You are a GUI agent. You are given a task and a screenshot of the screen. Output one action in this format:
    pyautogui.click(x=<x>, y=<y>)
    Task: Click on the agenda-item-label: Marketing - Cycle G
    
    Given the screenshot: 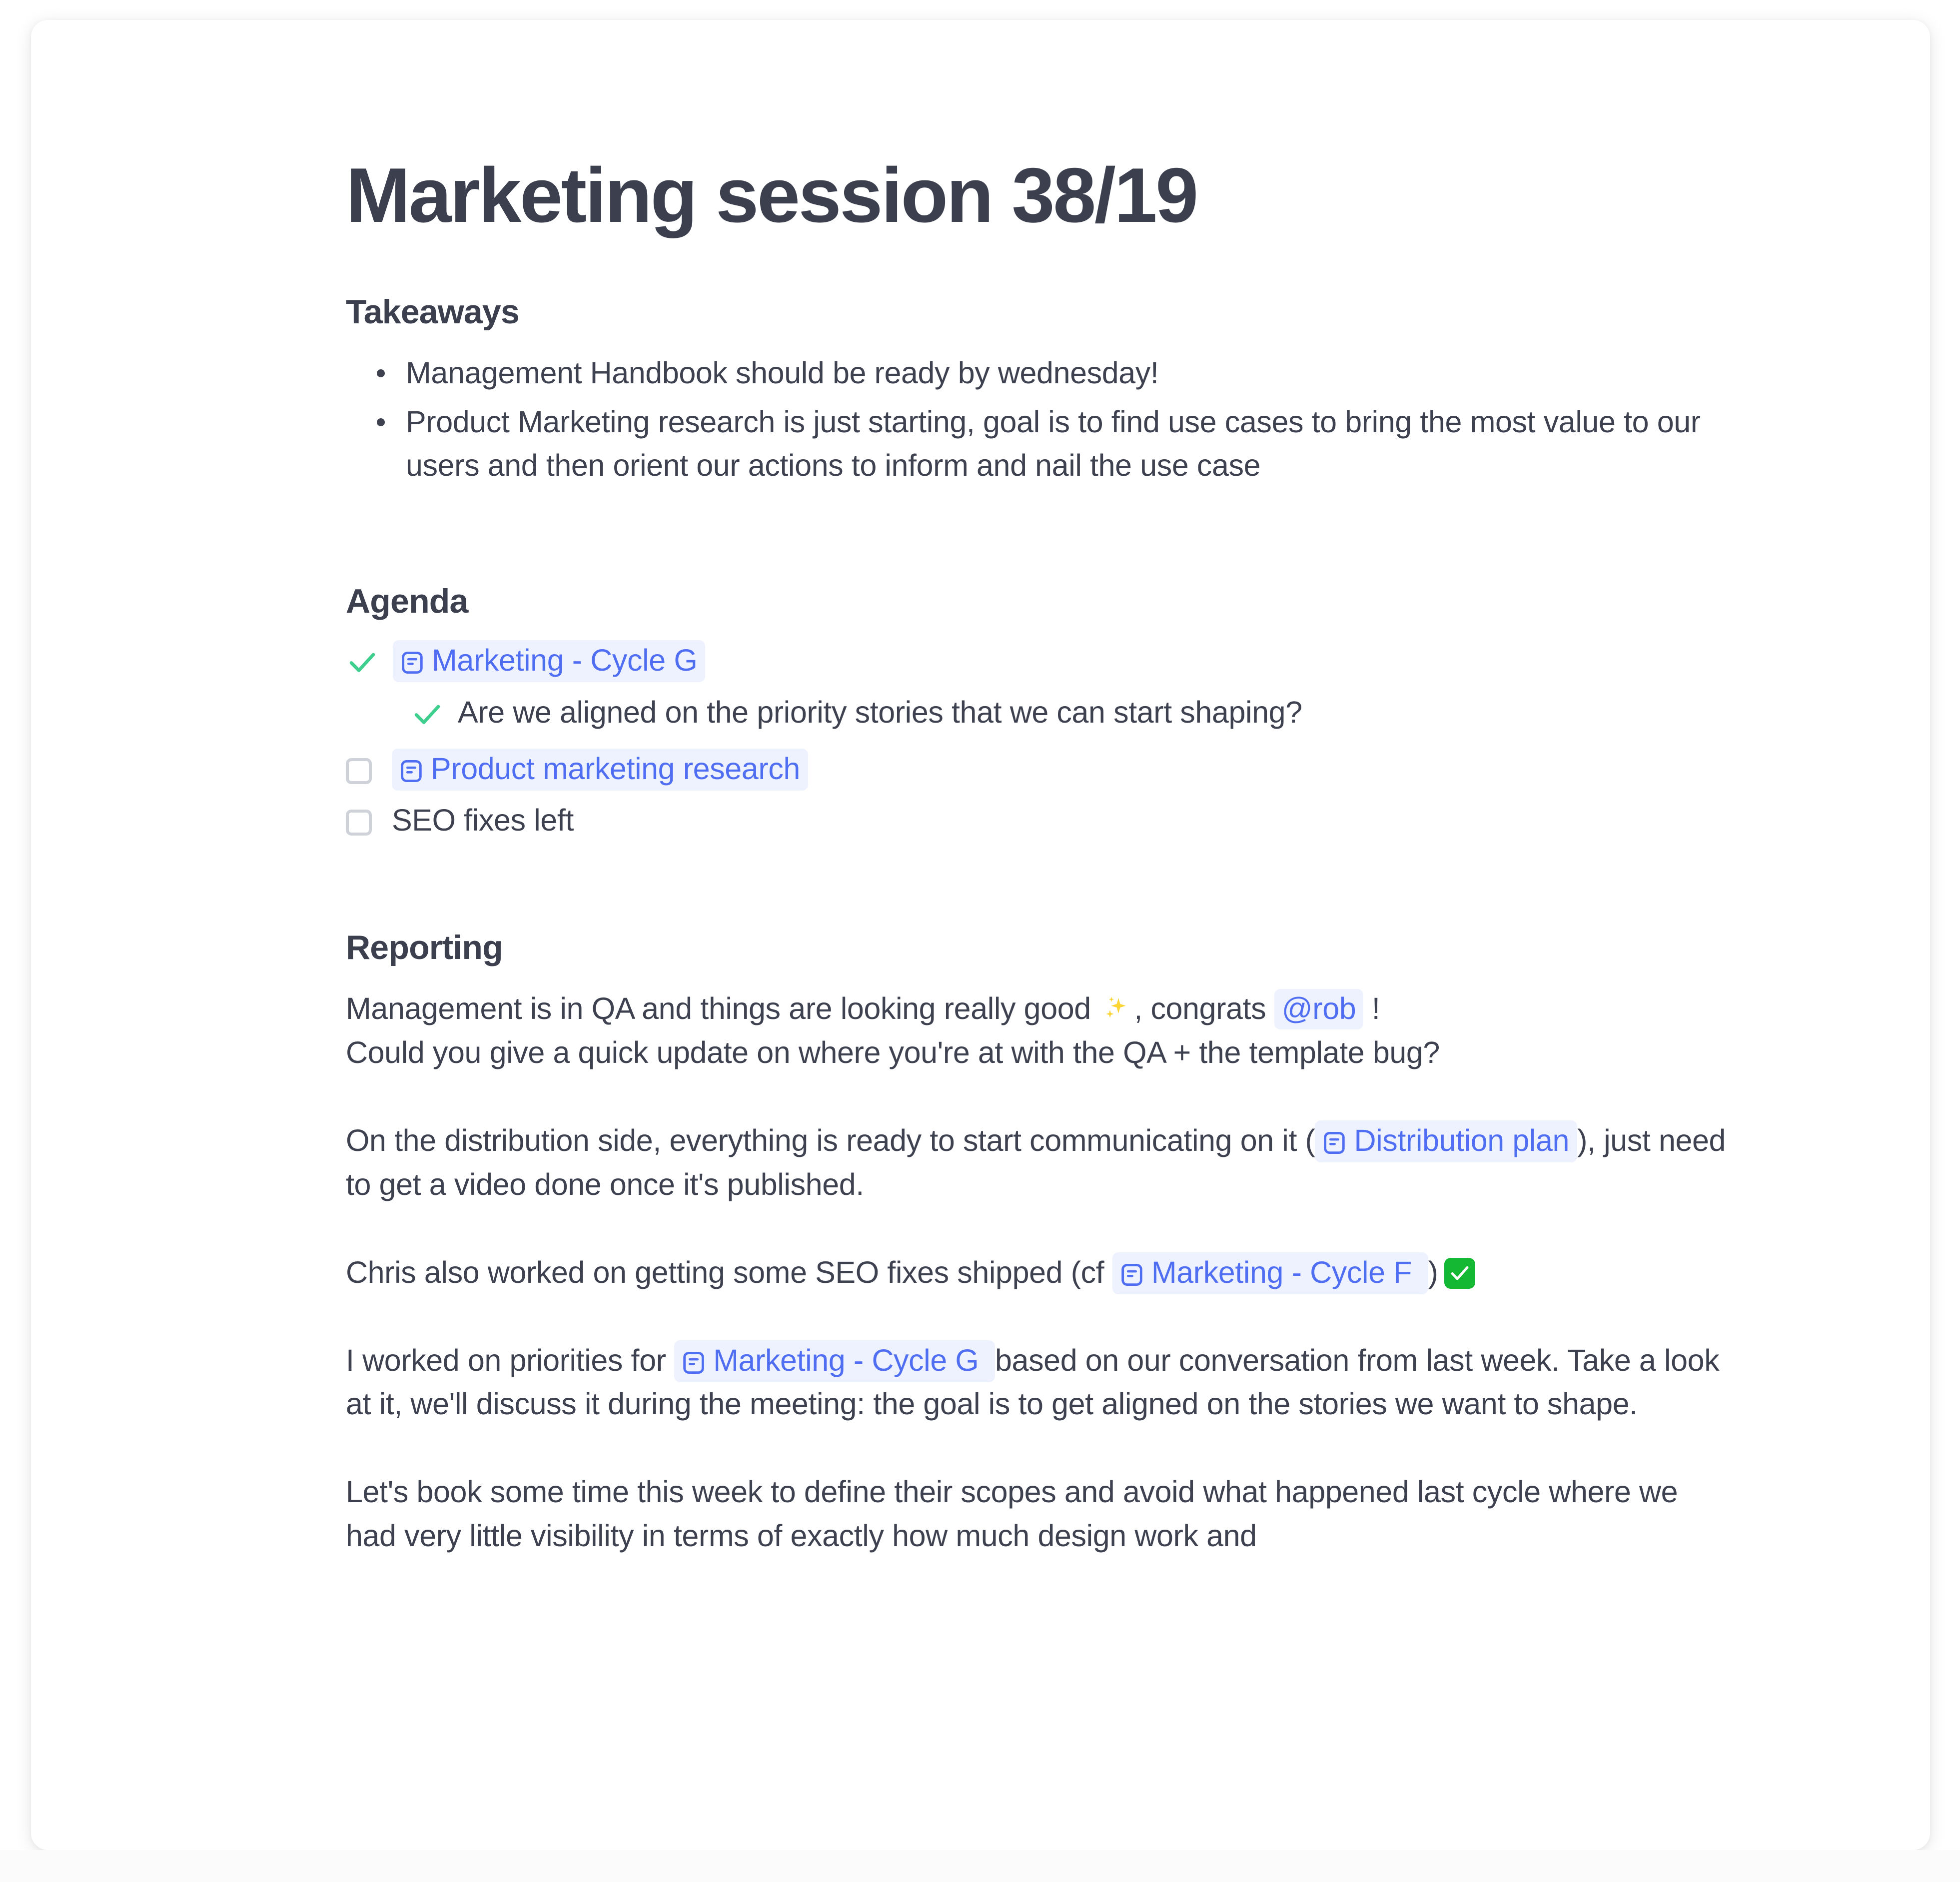 What is the action you would take?
    pyautogui.click(x=1061, y=661)
    